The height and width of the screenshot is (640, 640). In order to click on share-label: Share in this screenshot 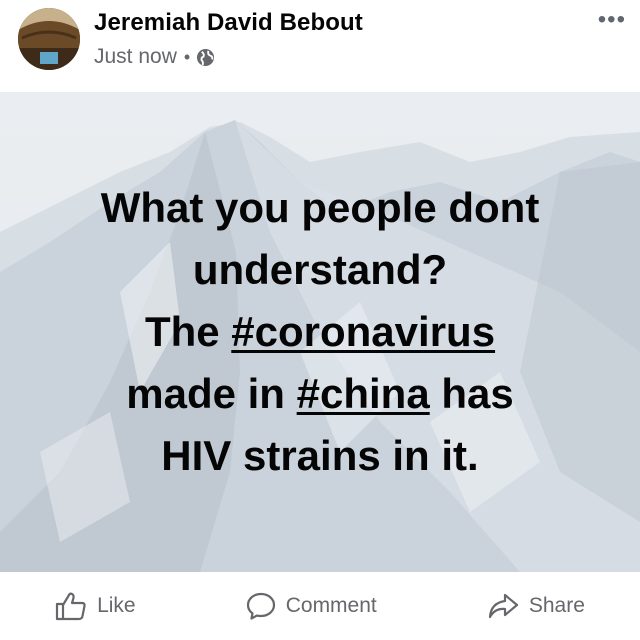, I will do `click(556, 605)`.